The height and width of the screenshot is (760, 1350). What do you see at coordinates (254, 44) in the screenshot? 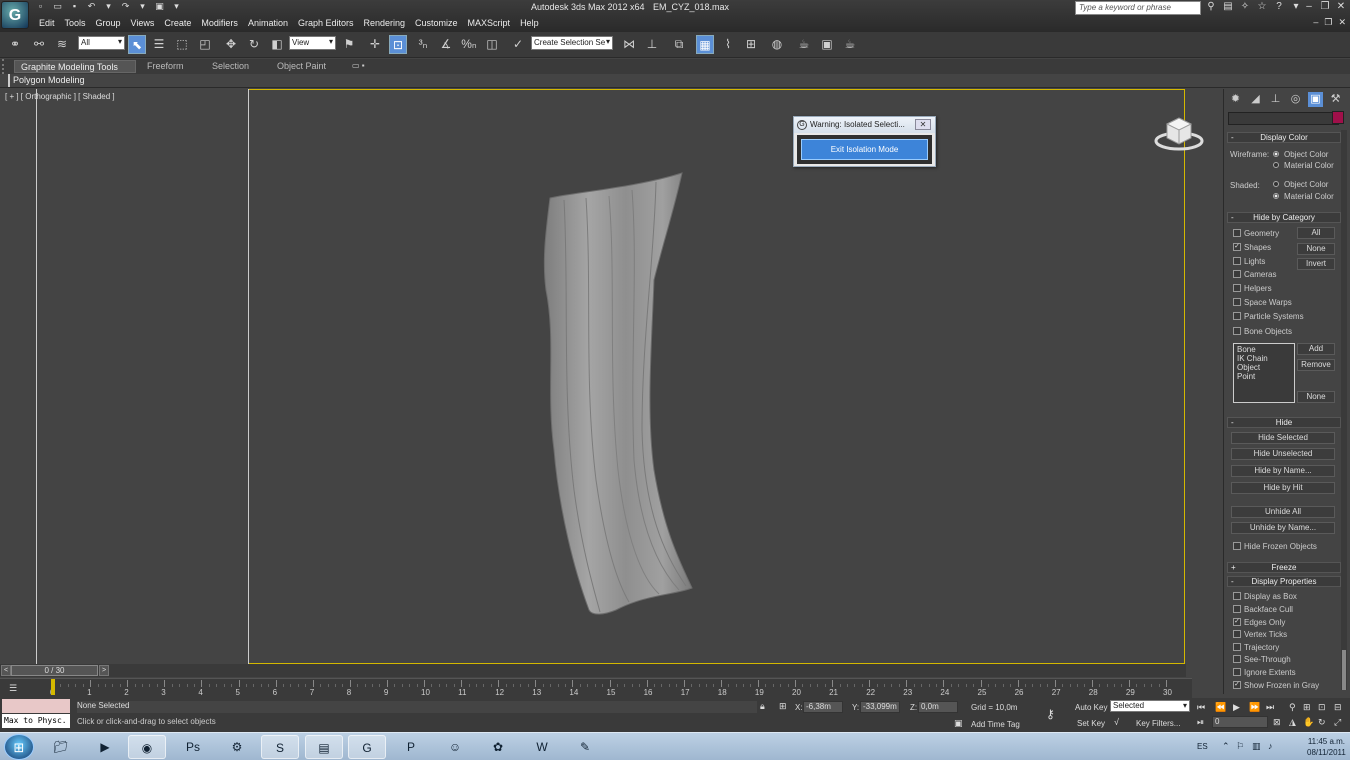
I see `rotate-icon: ↻` at bounding box center [254, 44].